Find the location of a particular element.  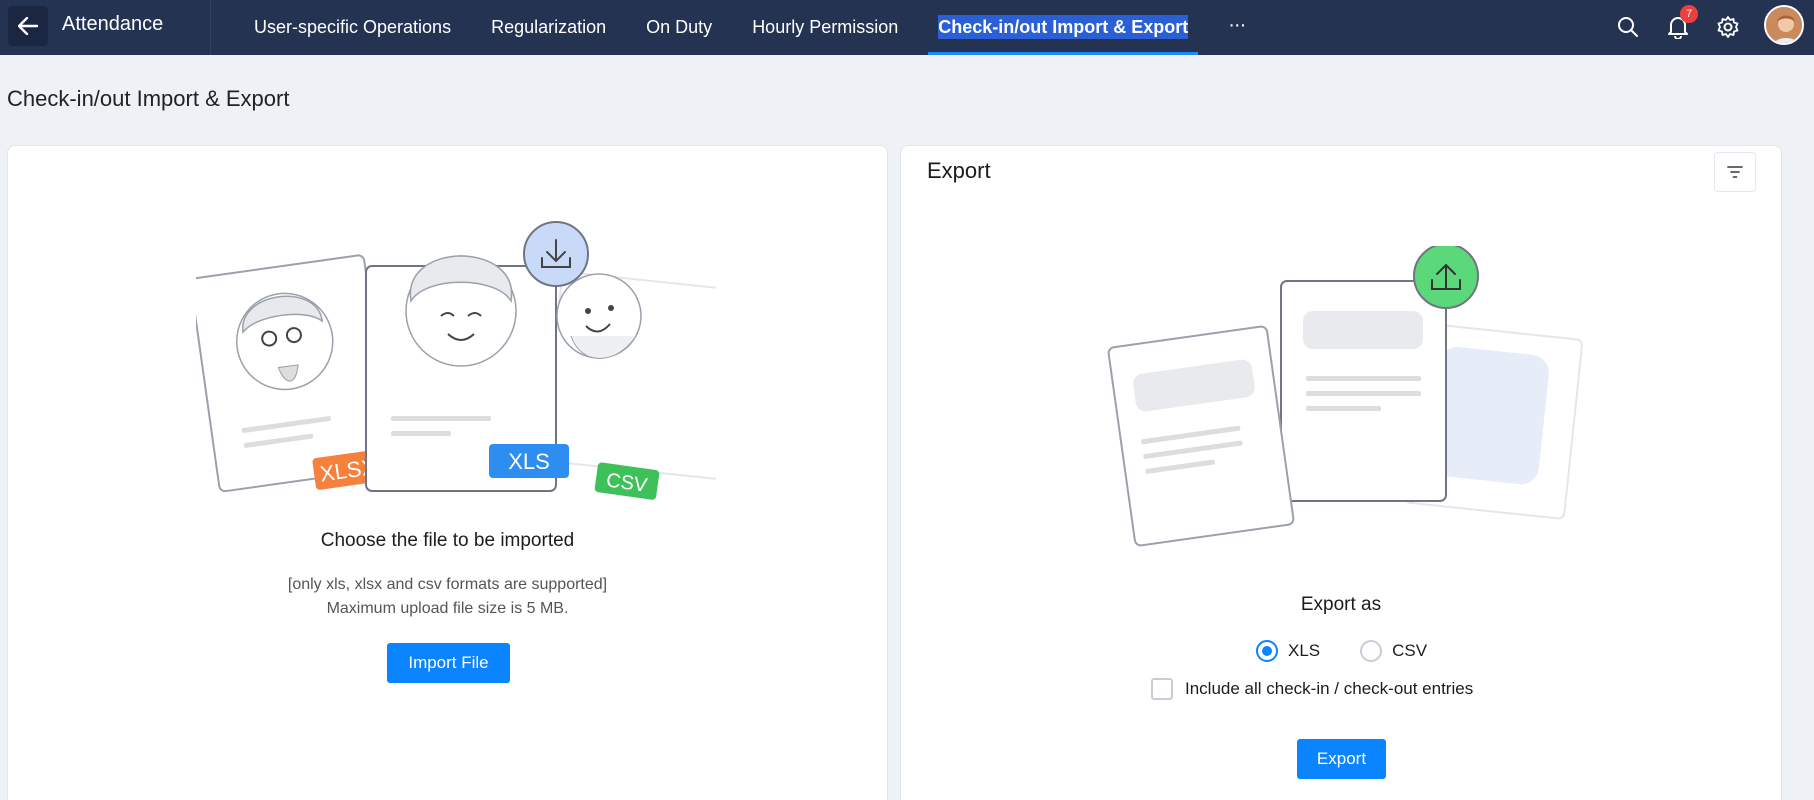

search-icon is located at coordinates (1628, 27).